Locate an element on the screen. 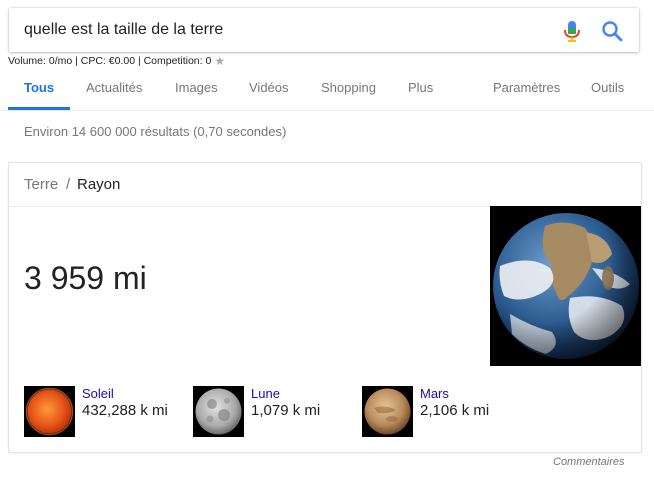  search-icon is located at coordinates (612, 31).